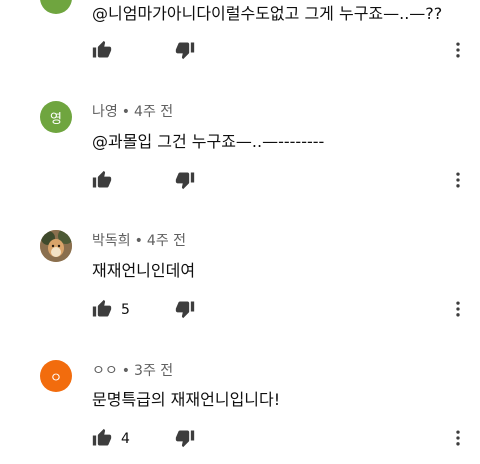 This screenshot has width=480, height=464. What do you see at coordinates (105, 112) in the screenshot?
I see `author-name: 나영` at bounding box center [105, 112].